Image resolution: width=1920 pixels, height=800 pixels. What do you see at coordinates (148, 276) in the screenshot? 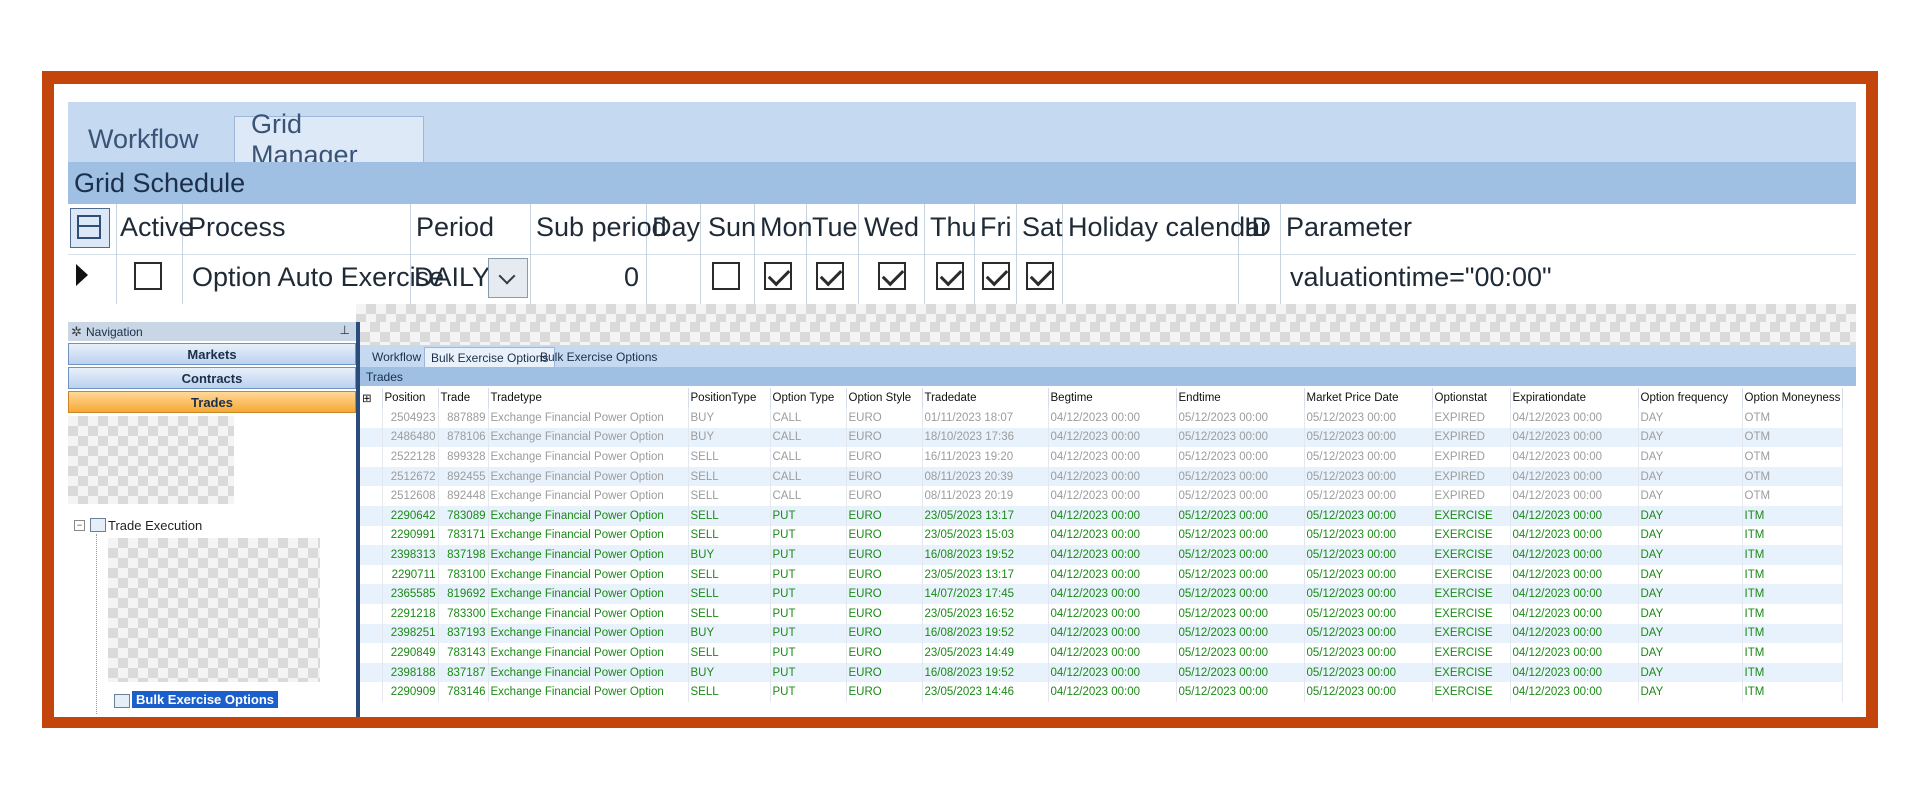
I see `active-checkbox` at bounding box center [148, 276].